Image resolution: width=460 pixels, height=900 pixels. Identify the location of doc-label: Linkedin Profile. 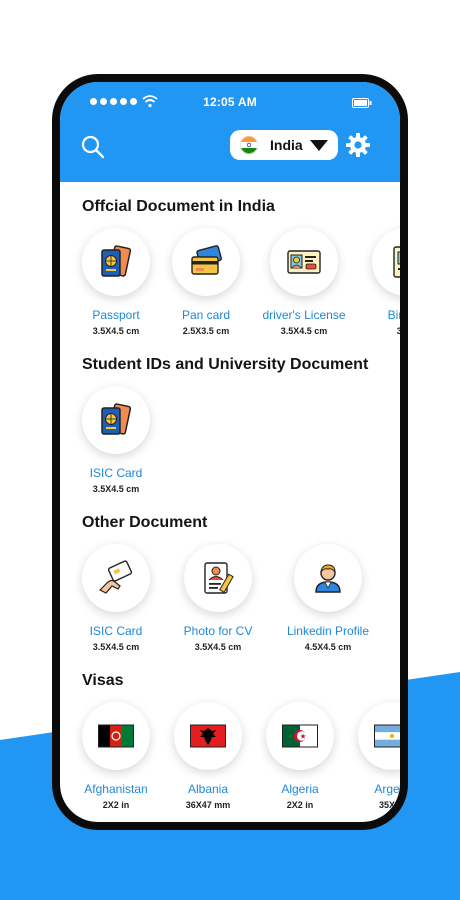
(328, 631).